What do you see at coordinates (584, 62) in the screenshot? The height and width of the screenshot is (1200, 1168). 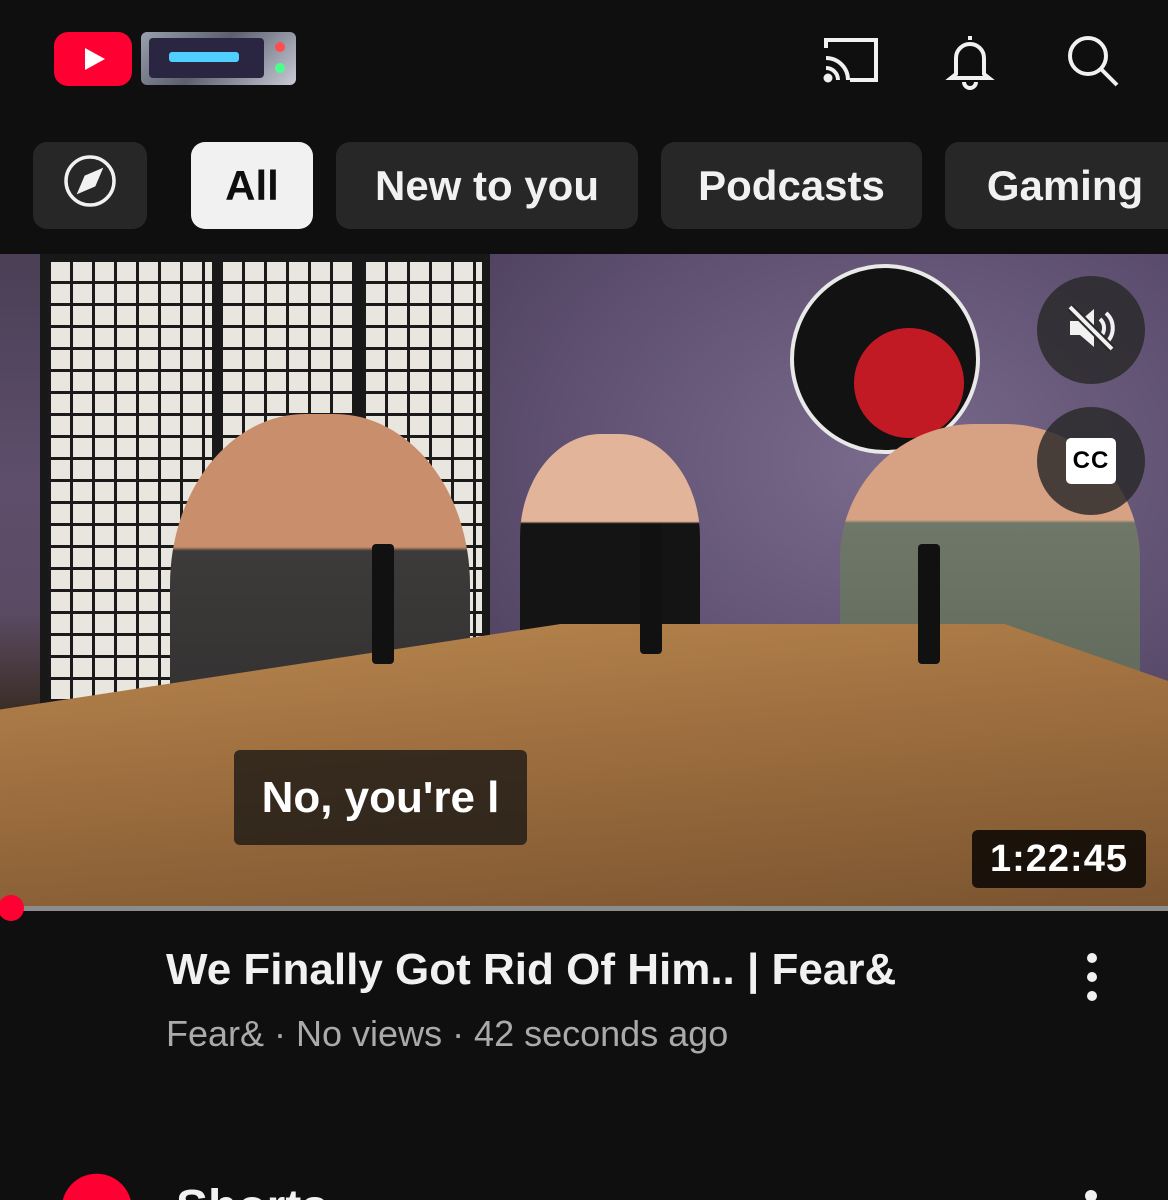 I see `top-app-bar` at bounding box center [584, 62].